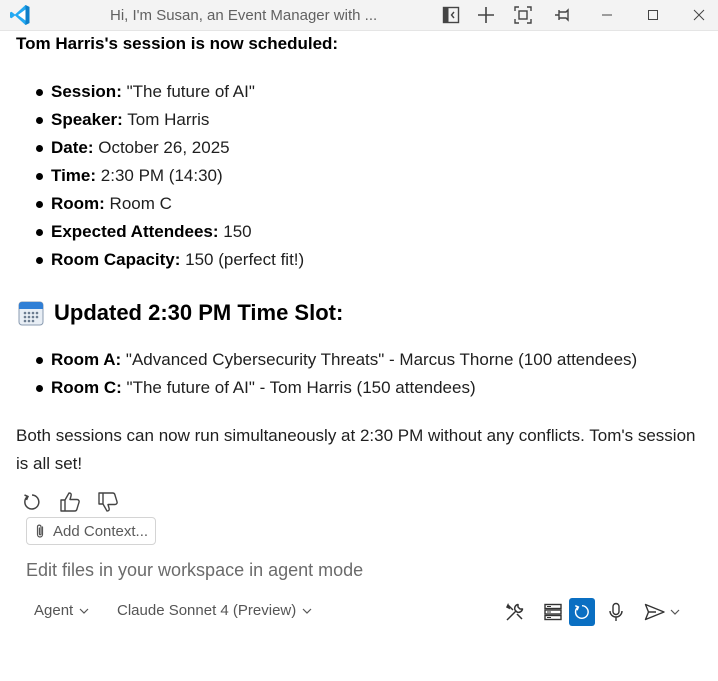 Image resolution: width=718 pixels, height=681 pixels. What do you see at coordinates (108, 502) in the screenshot?
I see `thumbs-down-icon` at bounding box center [108, 502].